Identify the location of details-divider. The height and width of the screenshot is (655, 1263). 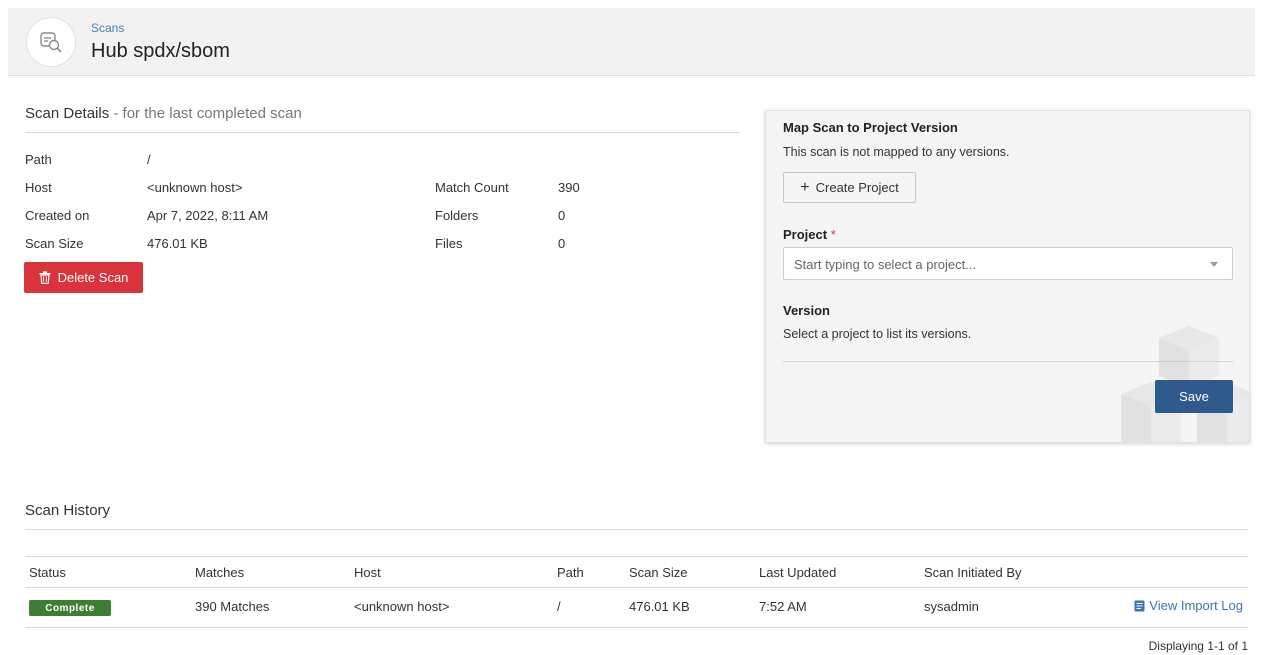
(382, 132).